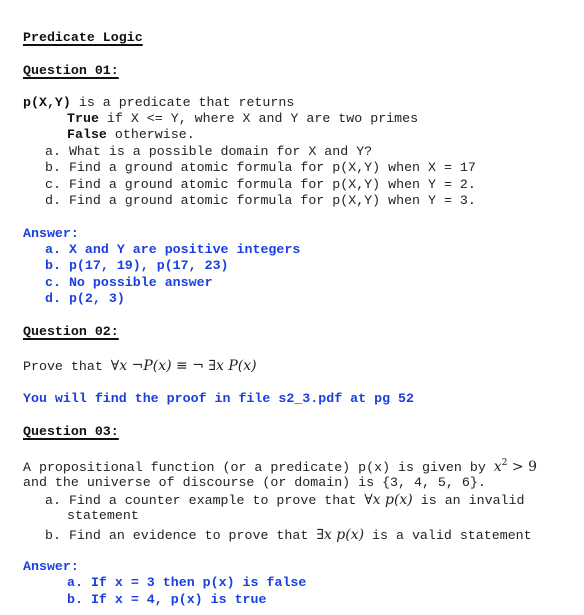  What do you see at coordinates (125, 366) in the screenshot?
I see `q2-left-var: x` at bounding box center [125, 366].